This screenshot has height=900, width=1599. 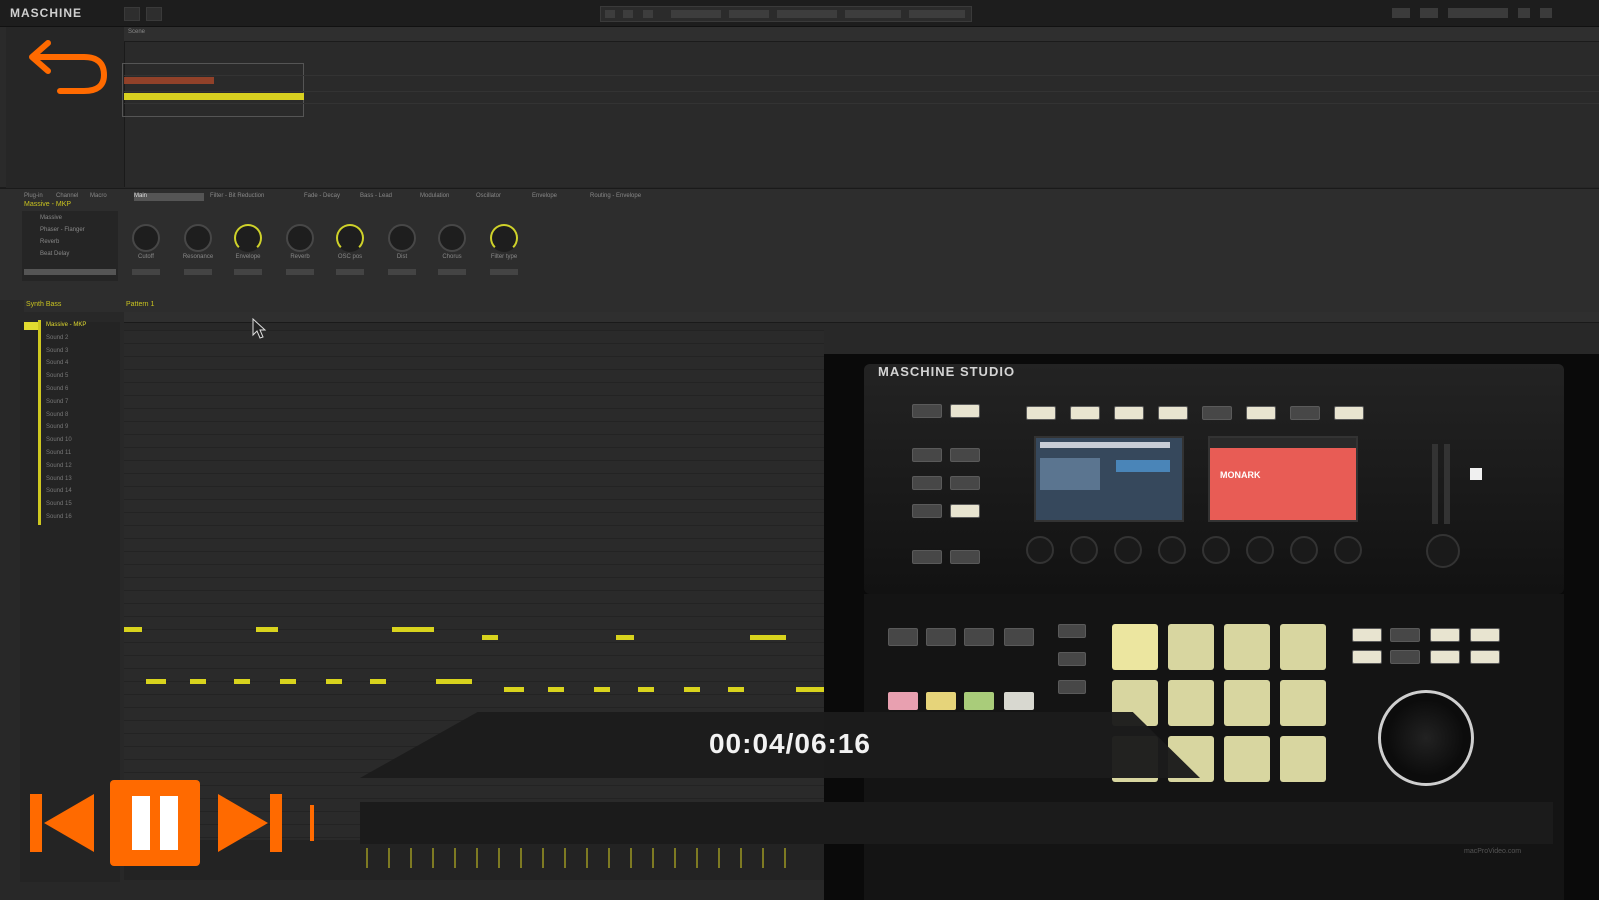 I want to click on sound-slot: Sound 16, so click(x=59, y=520).